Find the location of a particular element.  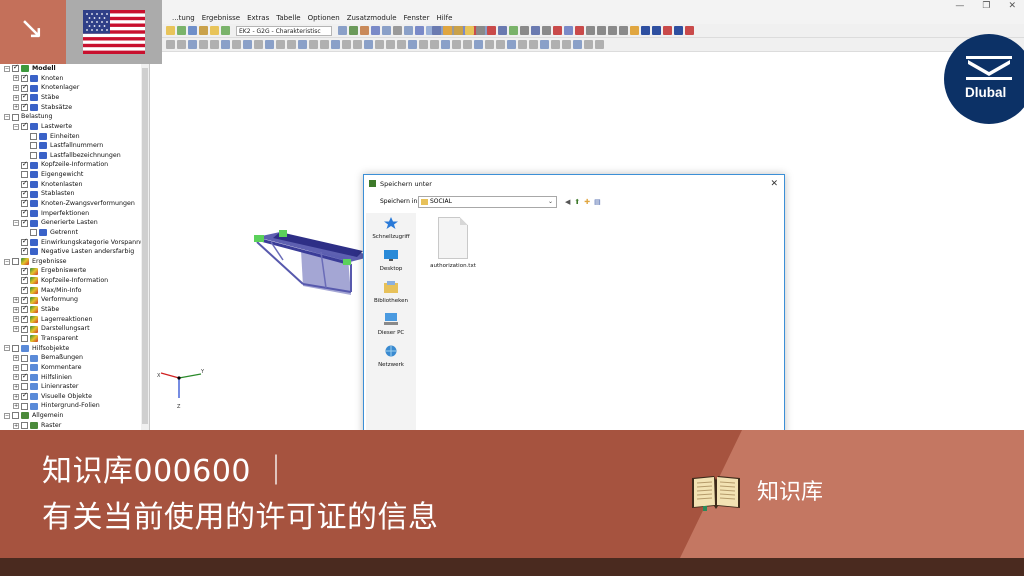

tree-item: + Visuelle Objekte is located at coordinates (76, 396).